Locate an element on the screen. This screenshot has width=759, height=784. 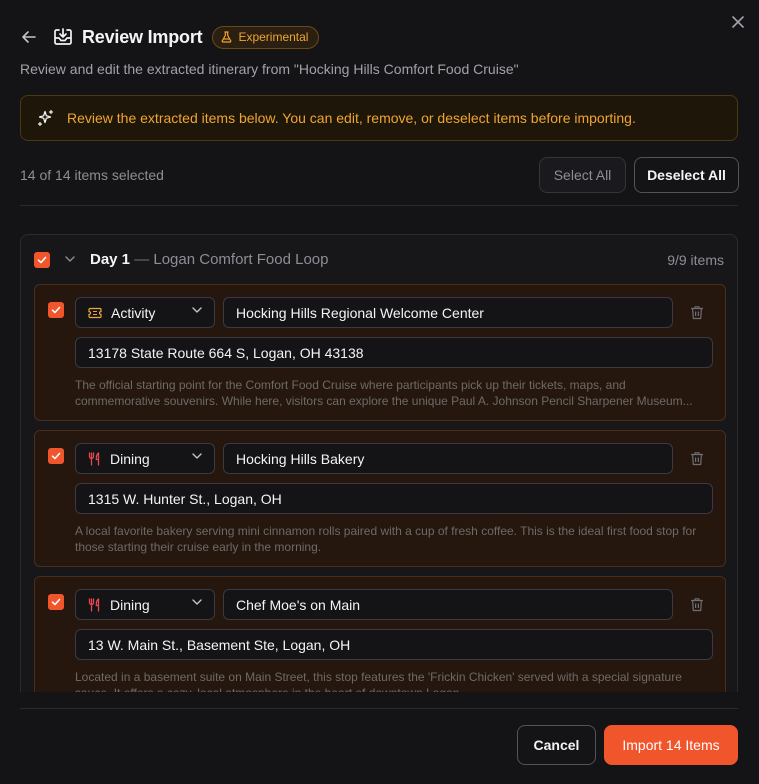
close-icon is located at coordinates (738, 22).